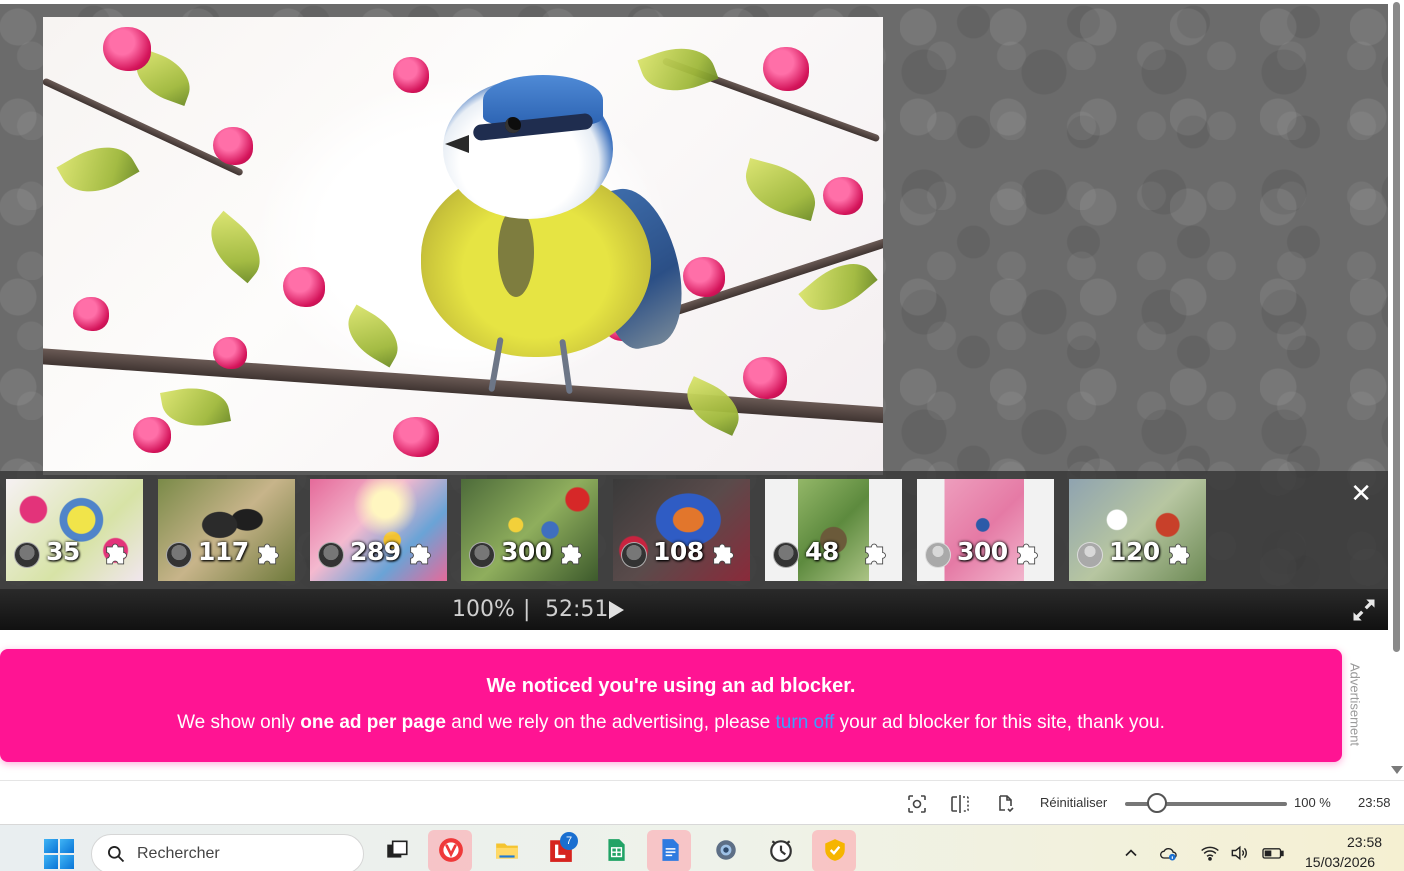 Image resolution: width=1404 pixels, height=871 pixels. Describe the element at coordinates (1073, 802) in the screenshot. I see `reset-zoom-button: Réinitialiser` at that location.